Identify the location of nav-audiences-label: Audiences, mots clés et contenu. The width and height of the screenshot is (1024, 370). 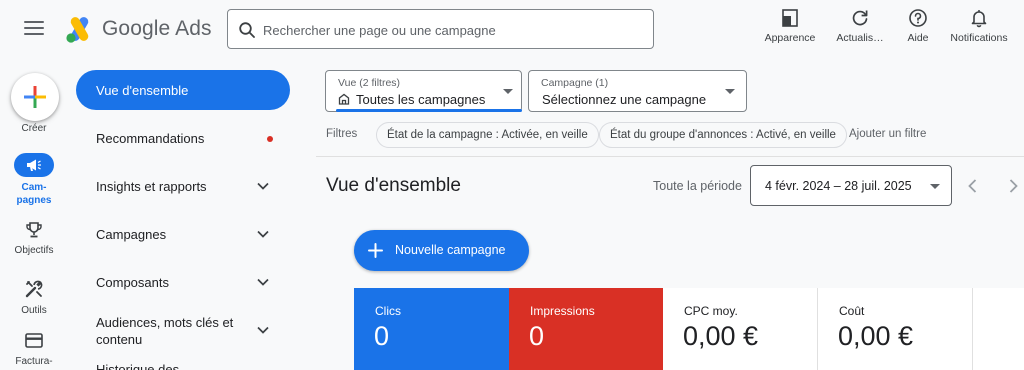
(165, 331).